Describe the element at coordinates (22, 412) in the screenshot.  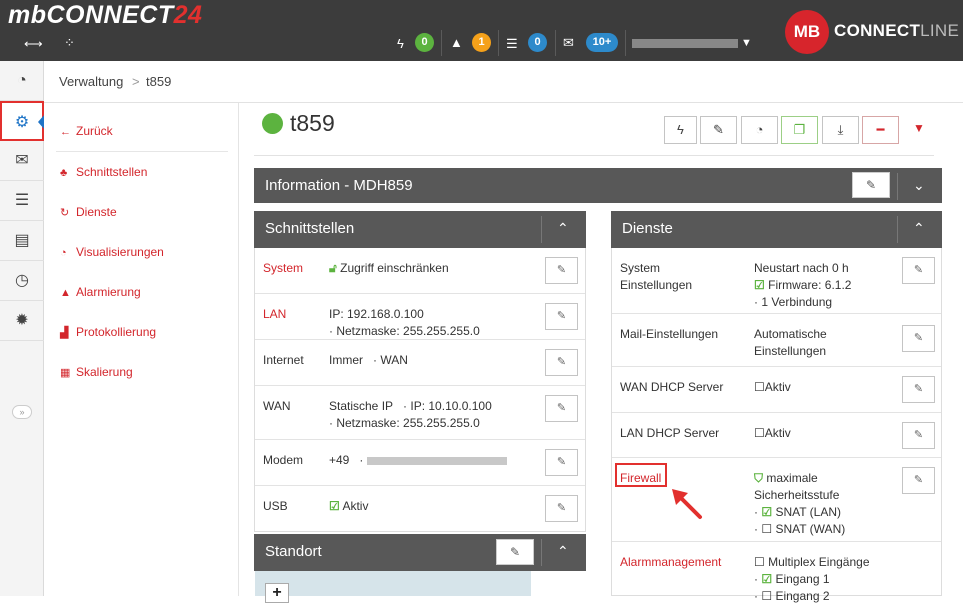
I see `expand-icon: »` at that location.